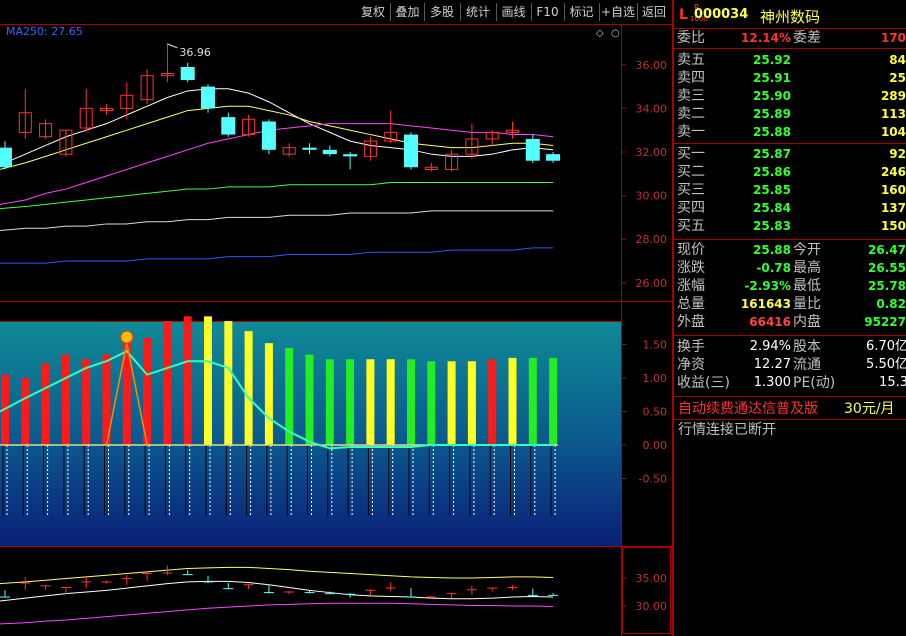 The height and width of the screenshot is (636, 906). I want to click on ask-label: 卖五, so click(691, 60).